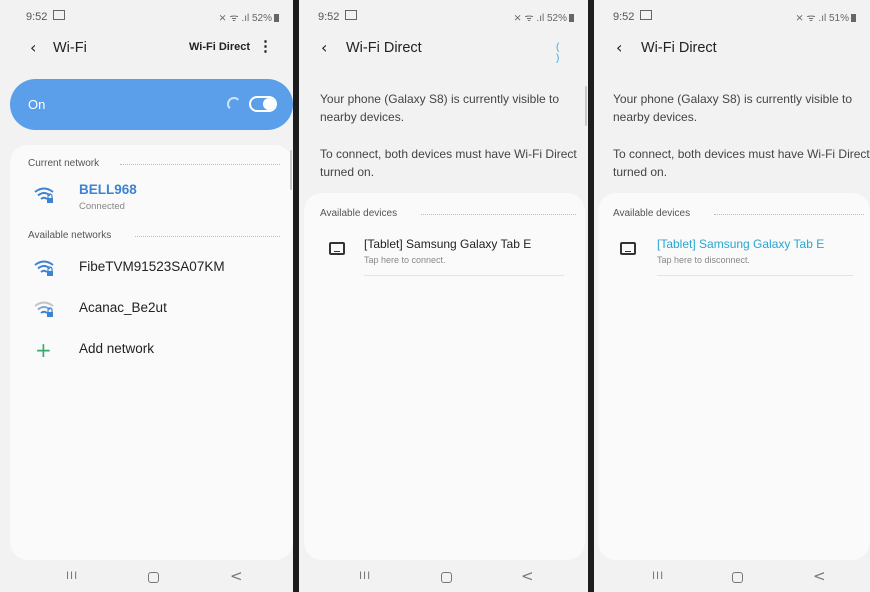 The image size is (870, 592). What do you see at coordinates (219, 47) in the screenshot?
I see `wifi-direct-button: Wi-Fi Direct` at bounding box center [219, 47].